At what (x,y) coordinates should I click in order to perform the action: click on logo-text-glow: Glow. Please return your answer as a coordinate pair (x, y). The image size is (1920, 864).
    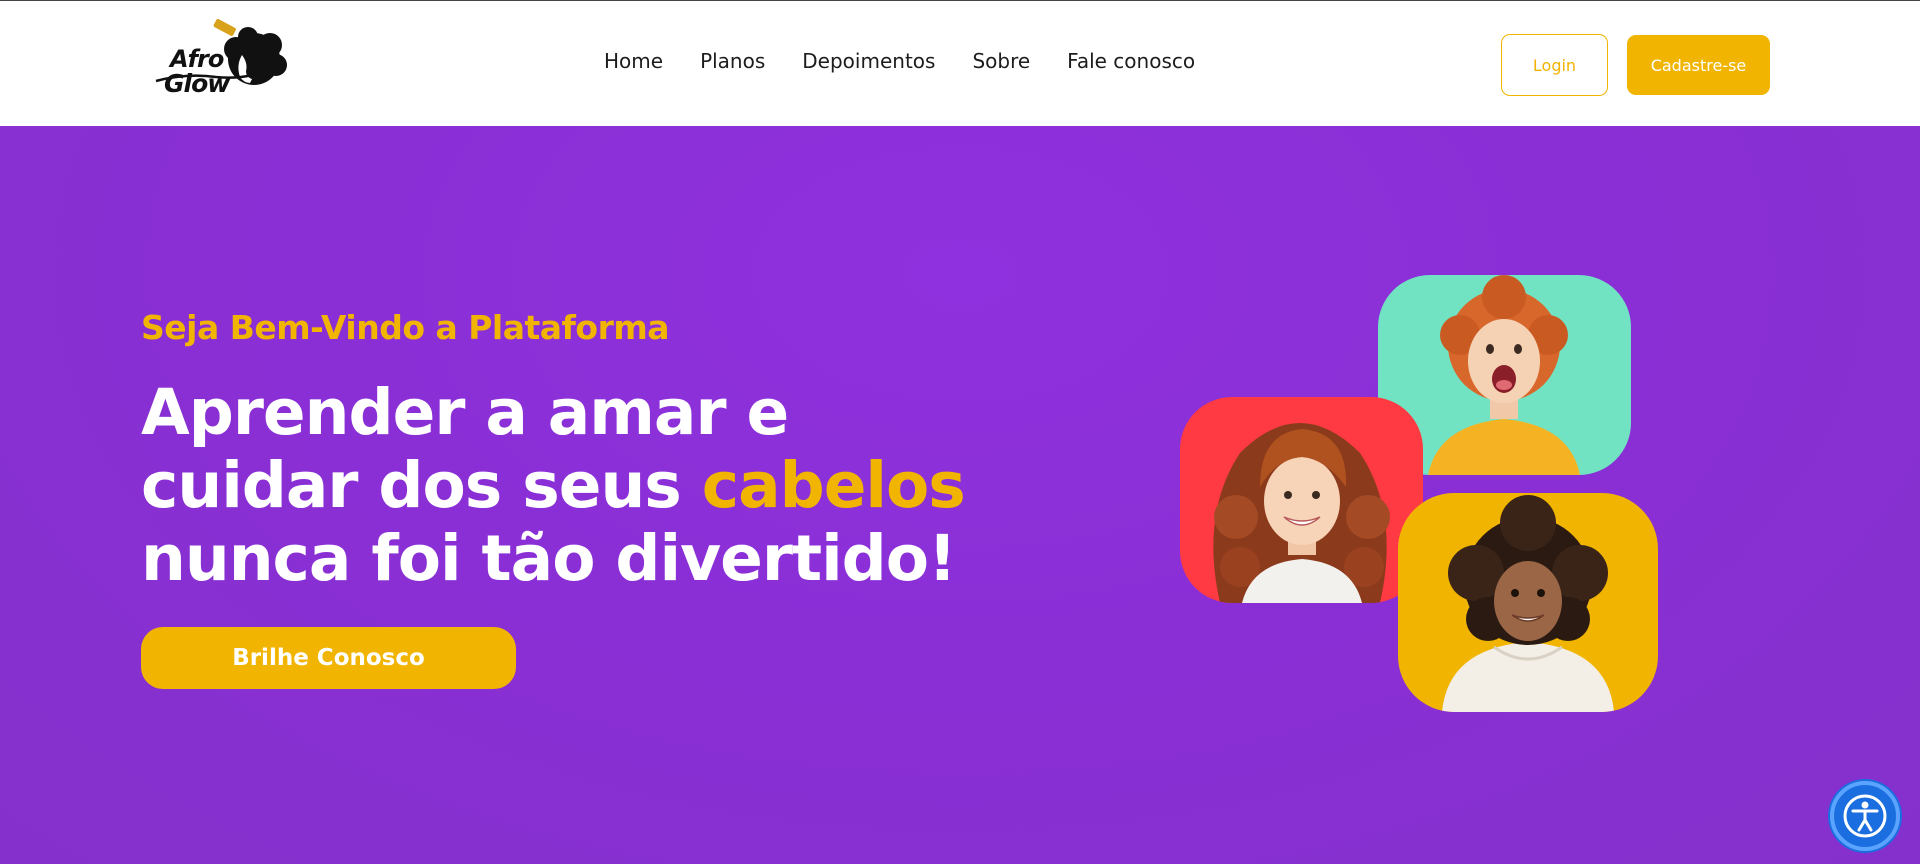
    Looking at the image, I should click on (197, 83).